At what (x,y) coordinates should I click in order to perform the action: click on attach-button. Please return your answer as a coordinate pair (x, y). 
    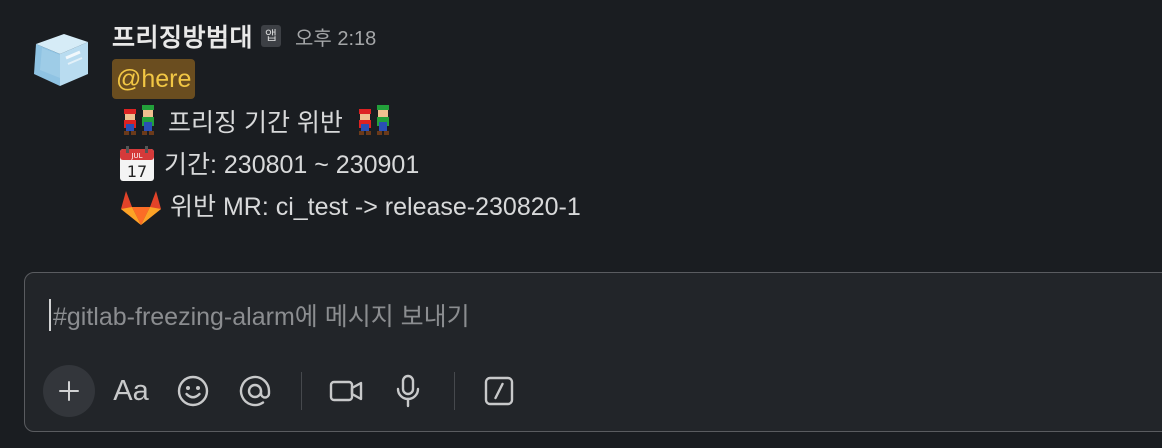
    Looking at the image, I should click on (69, 391).